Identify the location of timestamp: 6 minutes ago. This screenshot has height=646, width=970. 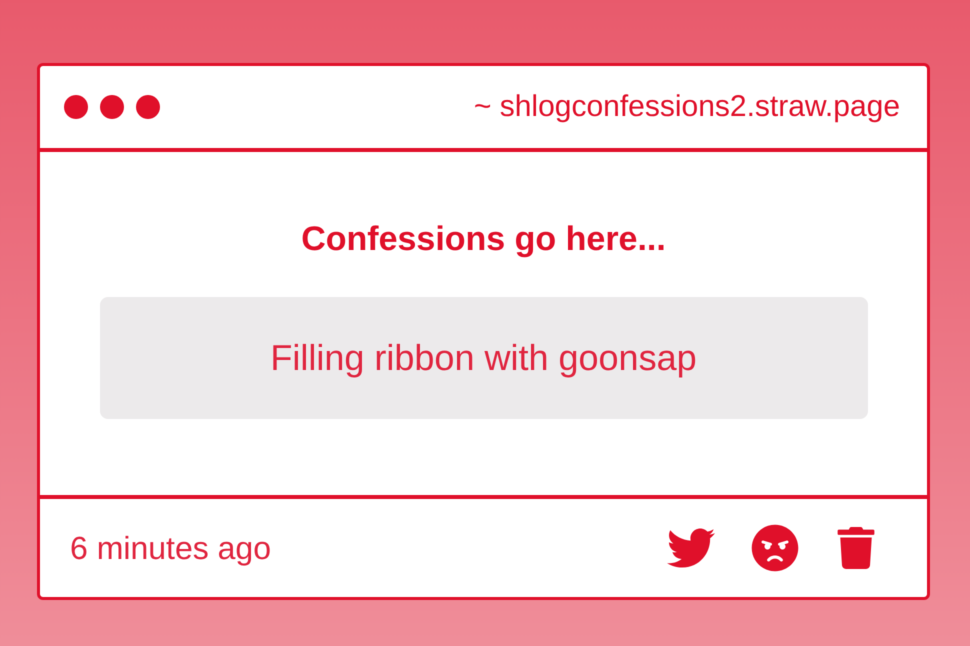
(171, 548).